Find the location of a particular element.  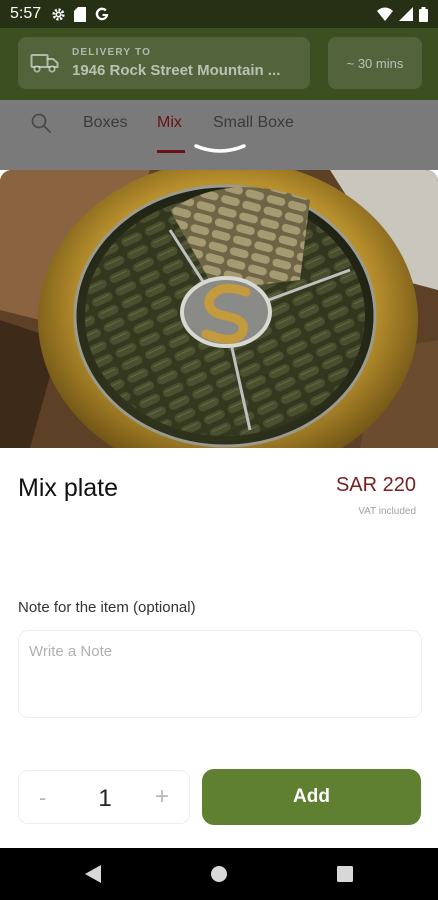

google-icon is located at coordinates (102, 14).